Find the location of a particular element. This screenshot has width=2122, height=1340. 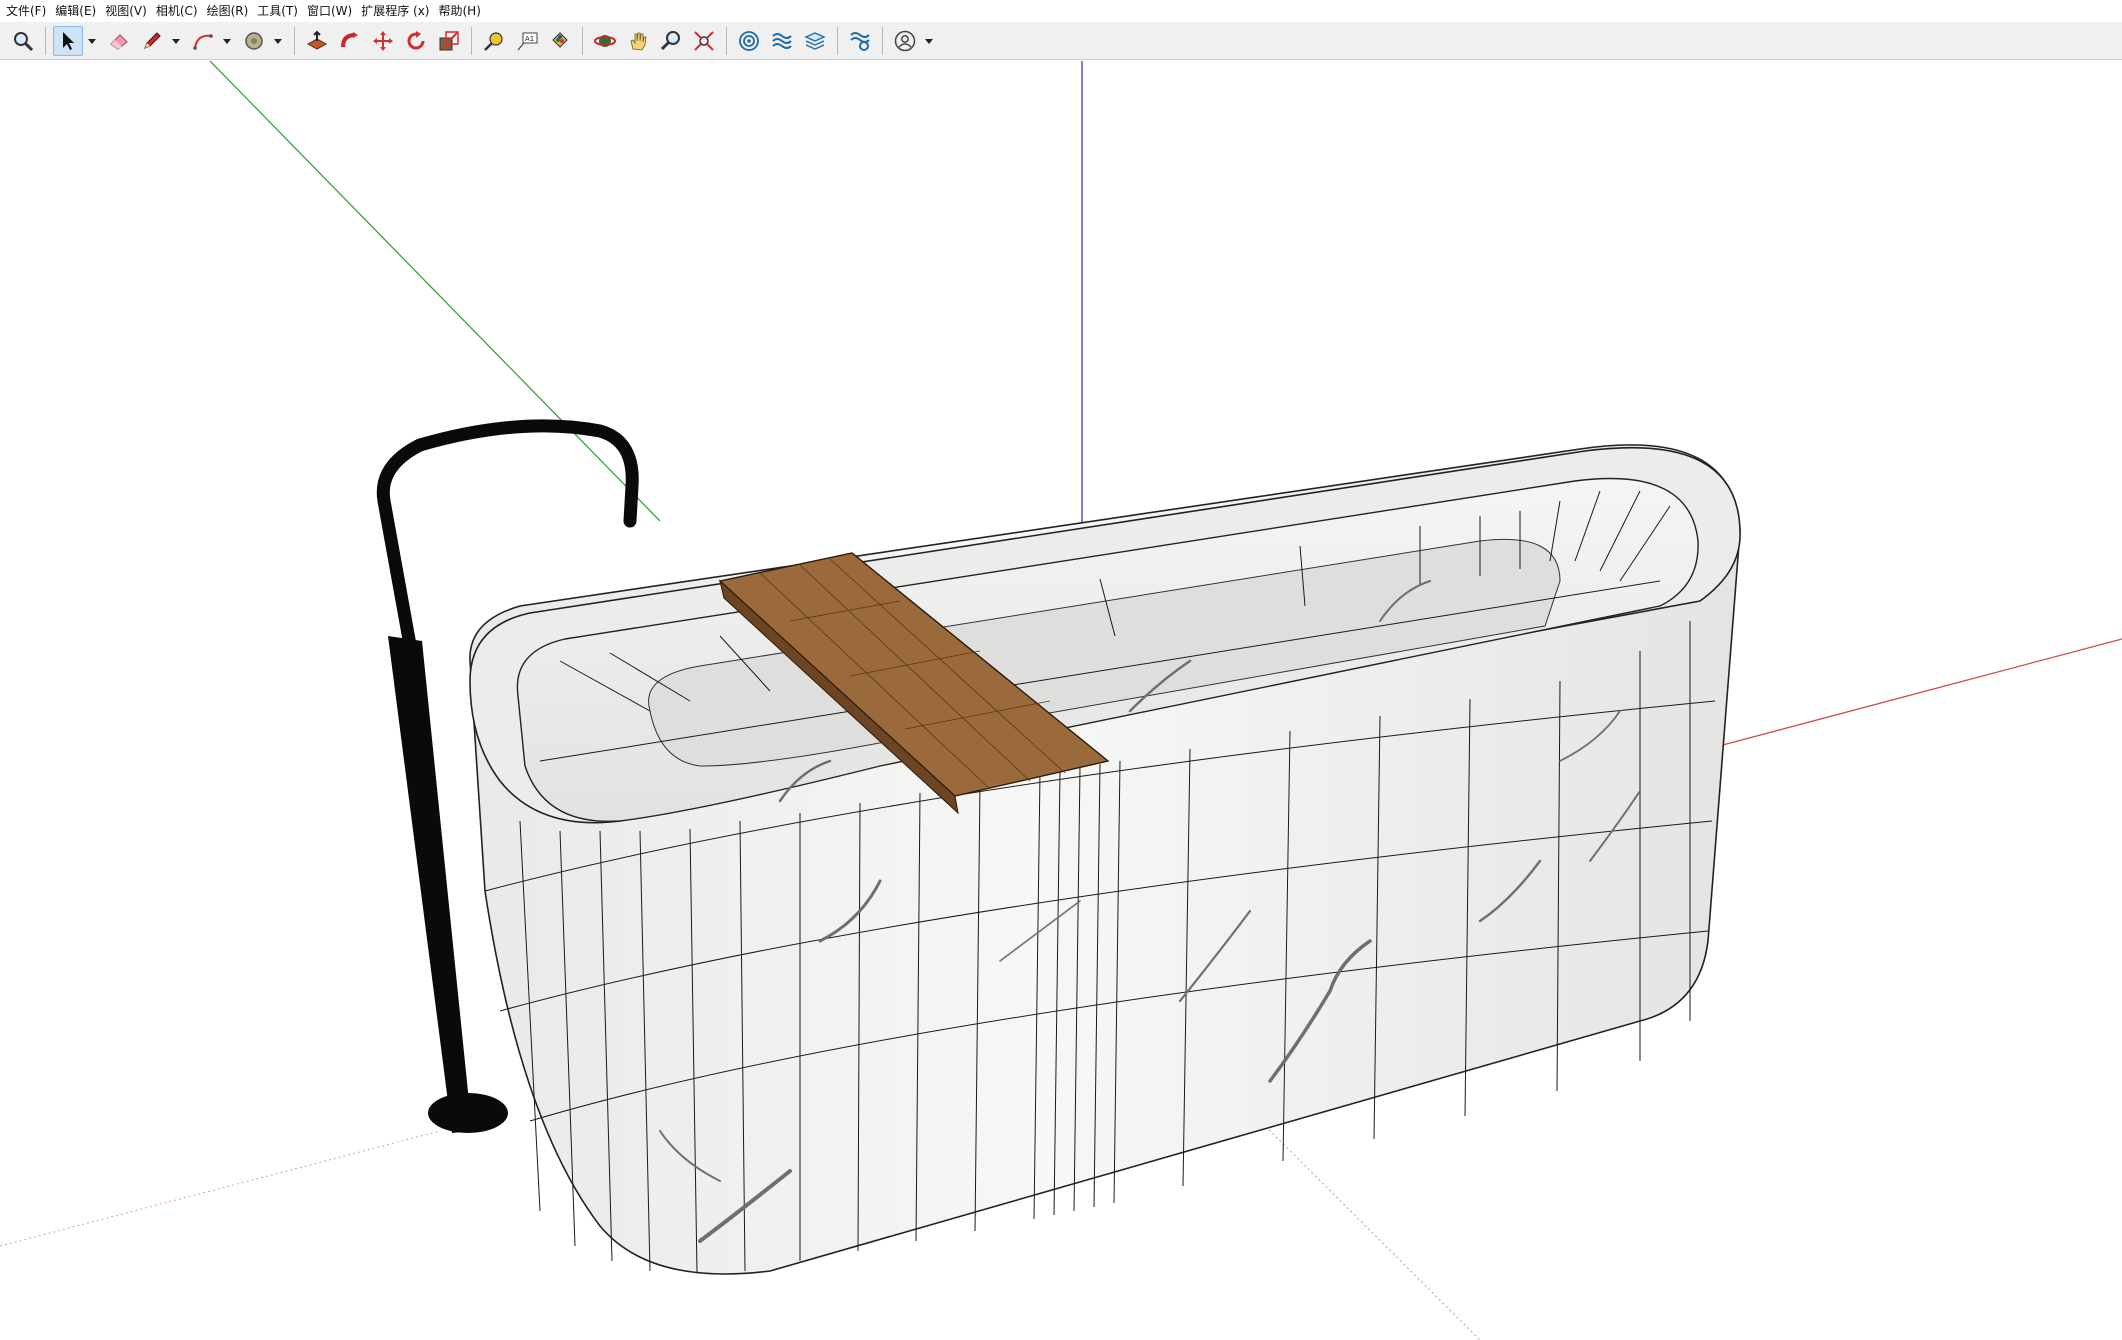

follow-me-icon is located at coordinates (349, 39).